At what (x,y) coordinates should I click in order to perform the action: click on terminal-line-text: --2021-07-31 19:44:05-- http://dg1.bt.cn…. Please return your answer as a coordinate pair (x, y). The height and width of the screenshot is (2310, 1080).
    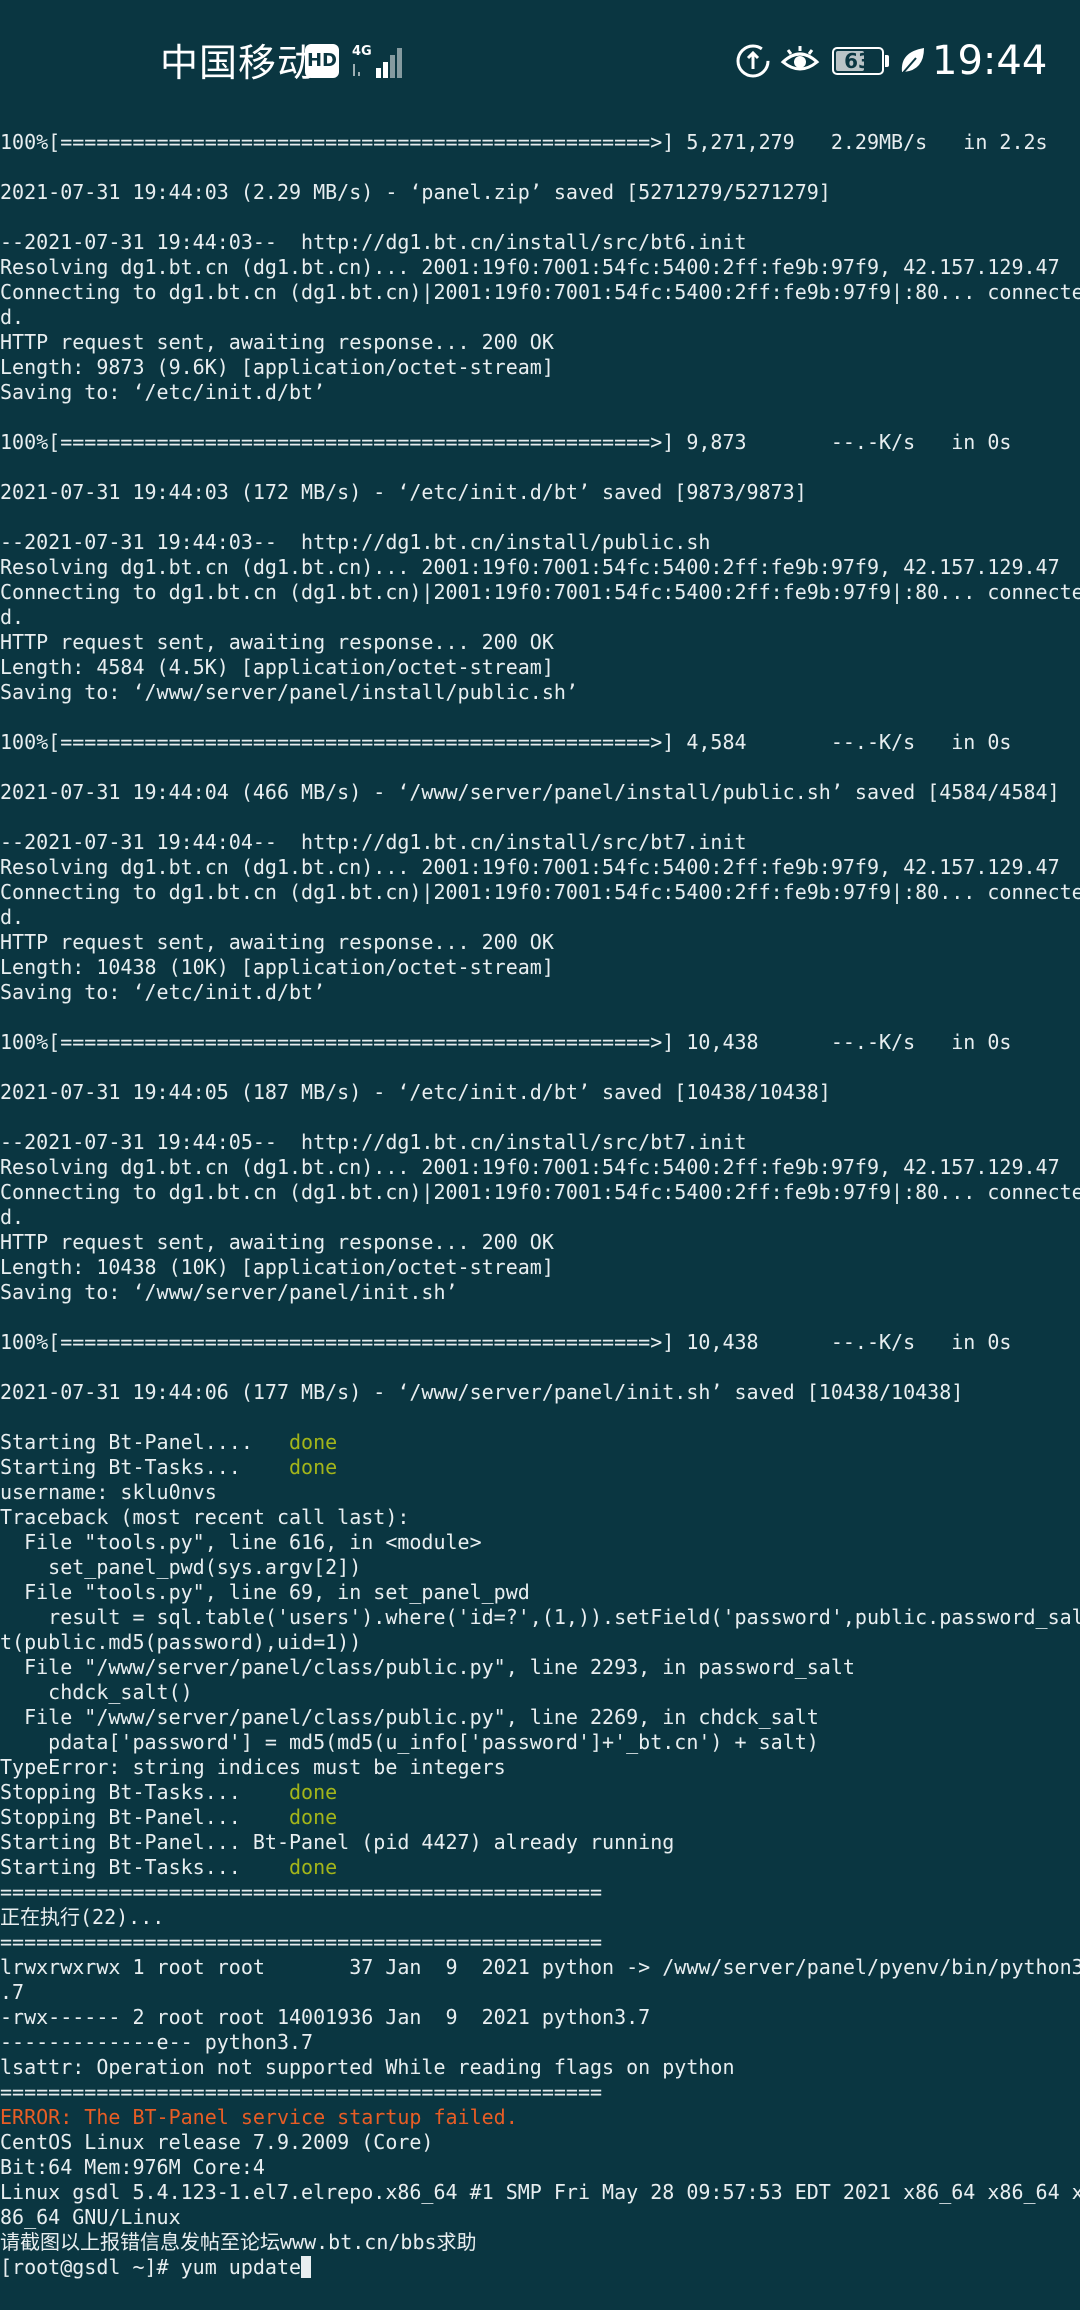
    Looking at the image, I should click on (373, 1142).